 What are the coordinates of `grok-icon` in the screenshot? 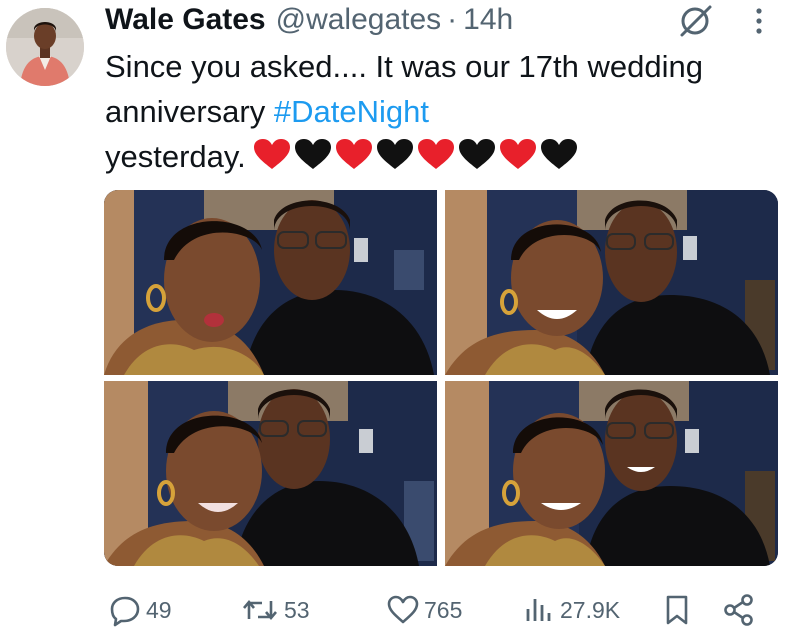 It's located at (695, 21).